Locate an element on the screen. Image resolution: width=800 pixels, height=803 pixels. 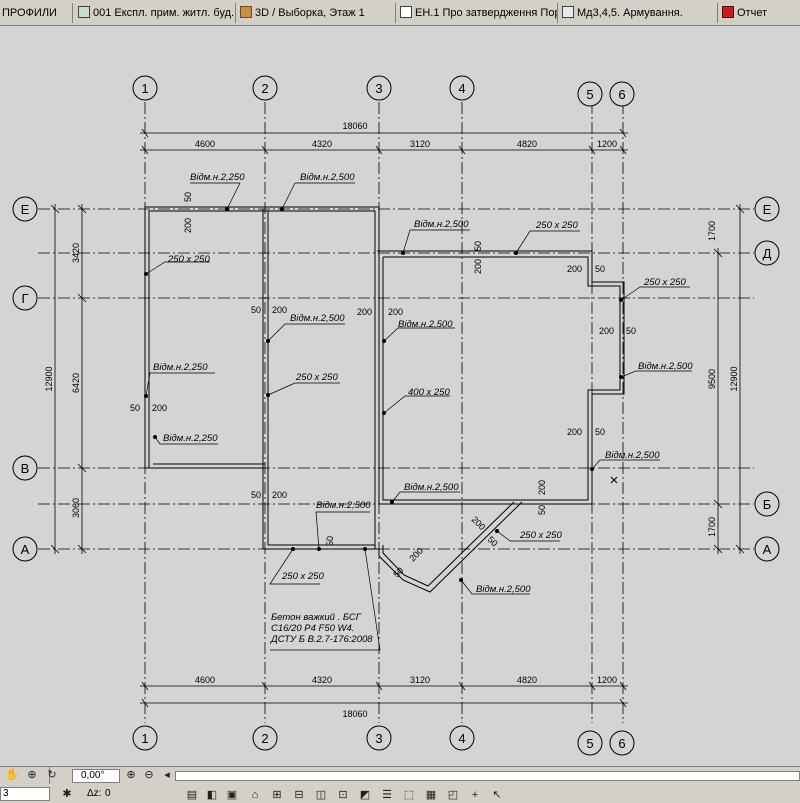
tab-profiles: ПРОФИЛИ is located at coordinates (36, 13).